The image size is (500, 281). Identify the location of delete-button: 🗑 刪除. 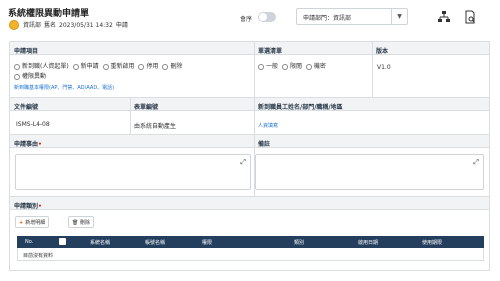
(81, 222).